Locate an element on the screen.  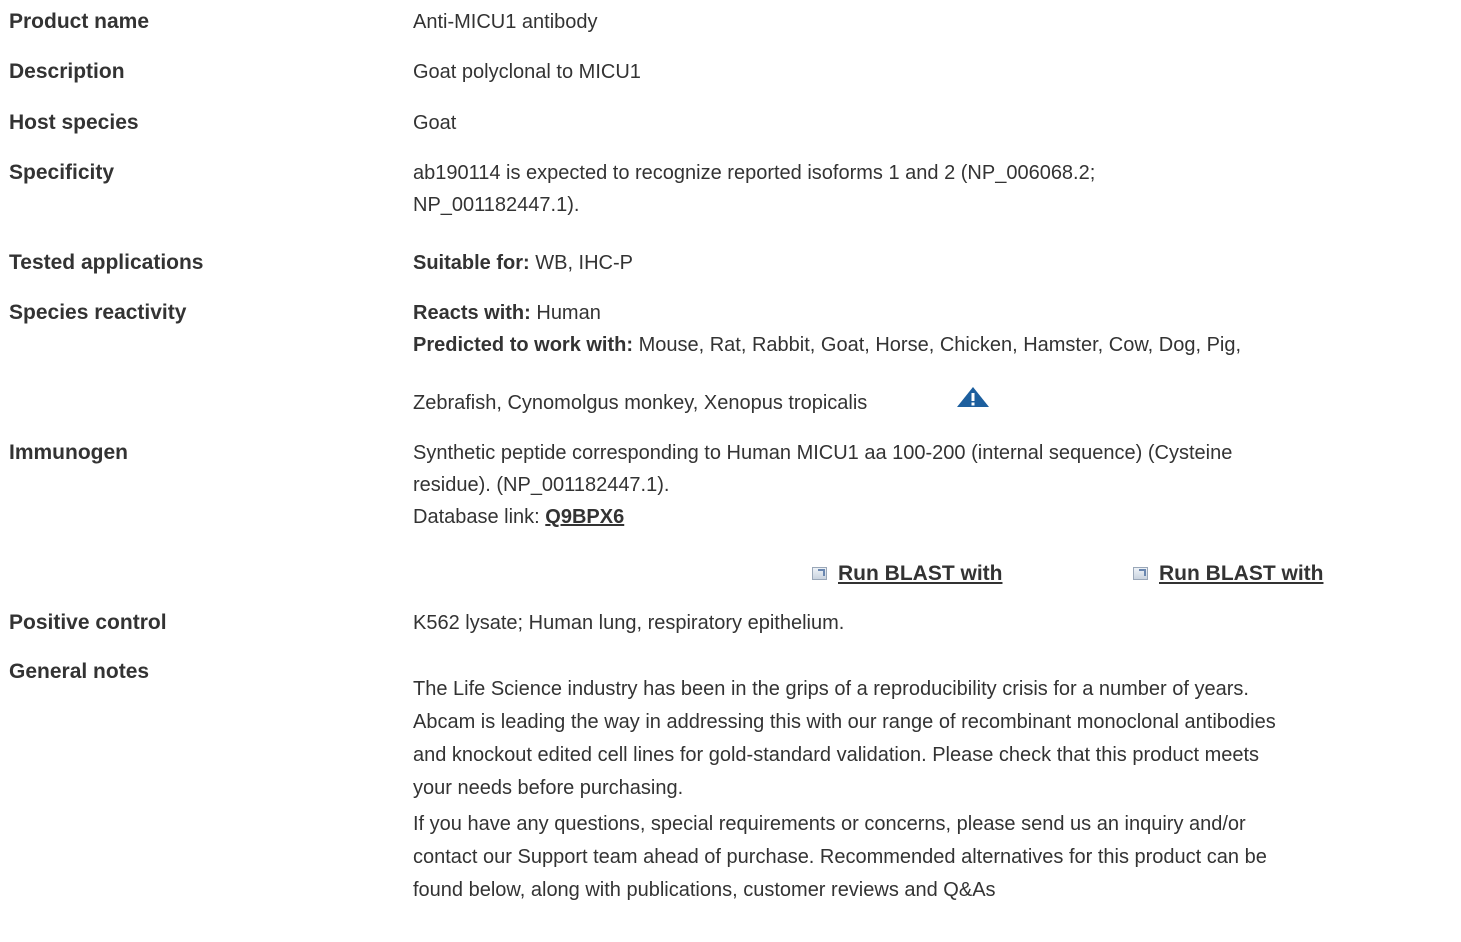
label-positive-control: Positive control is located at coordinates (88, 622).